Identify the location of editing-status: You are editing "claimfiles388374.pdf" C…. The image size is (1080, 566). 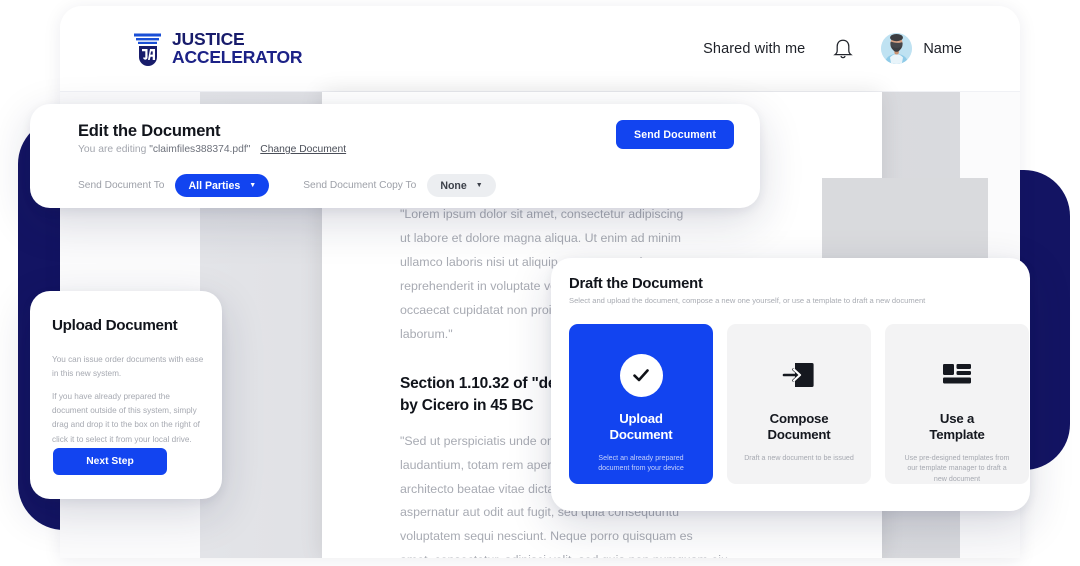
(212, 149).